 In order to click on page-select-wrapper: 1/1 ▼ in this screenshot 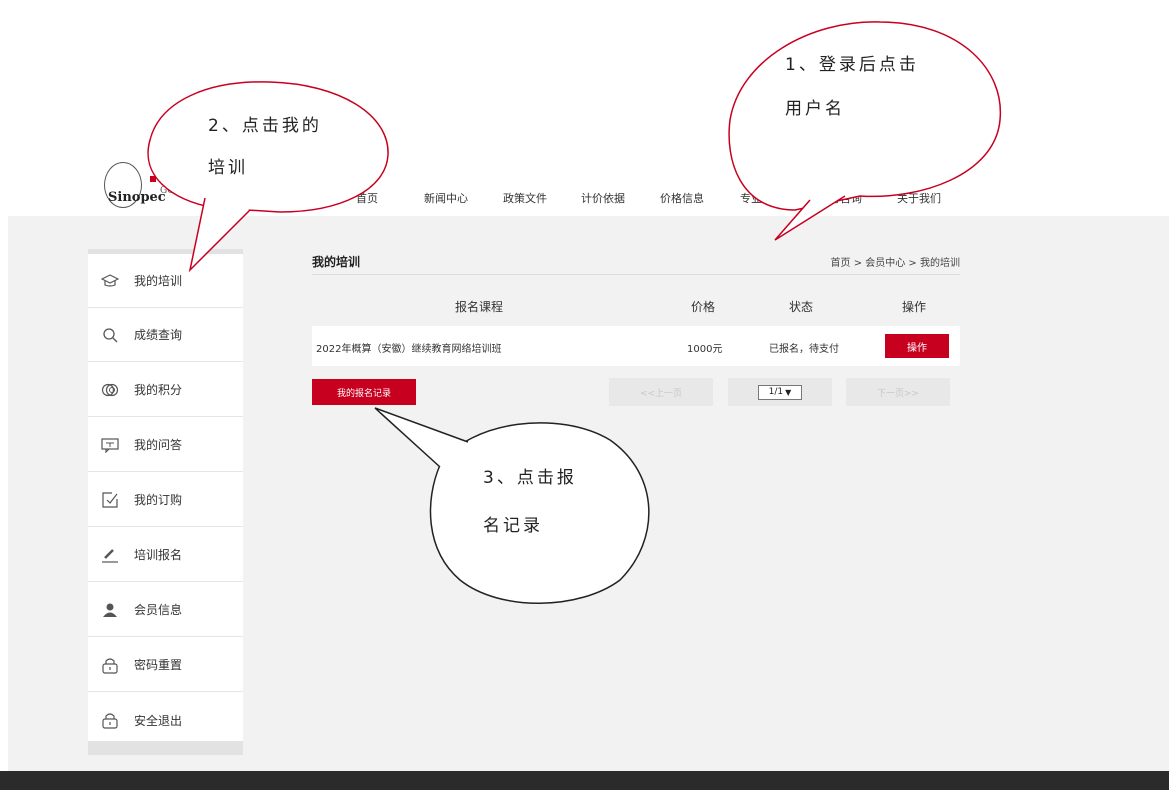, I will do `click(780, 392)`.